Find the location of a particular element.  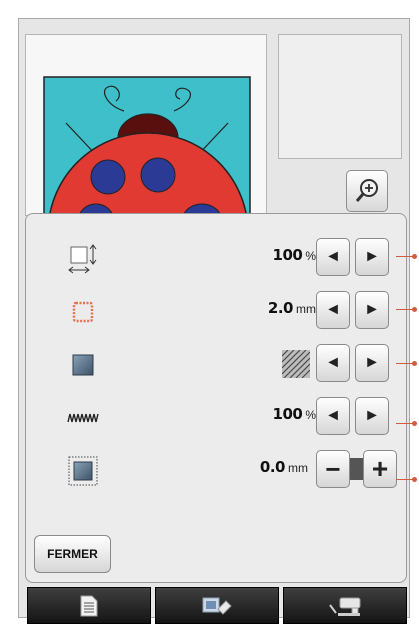

tab-edit is located at coordinates (217, 605).